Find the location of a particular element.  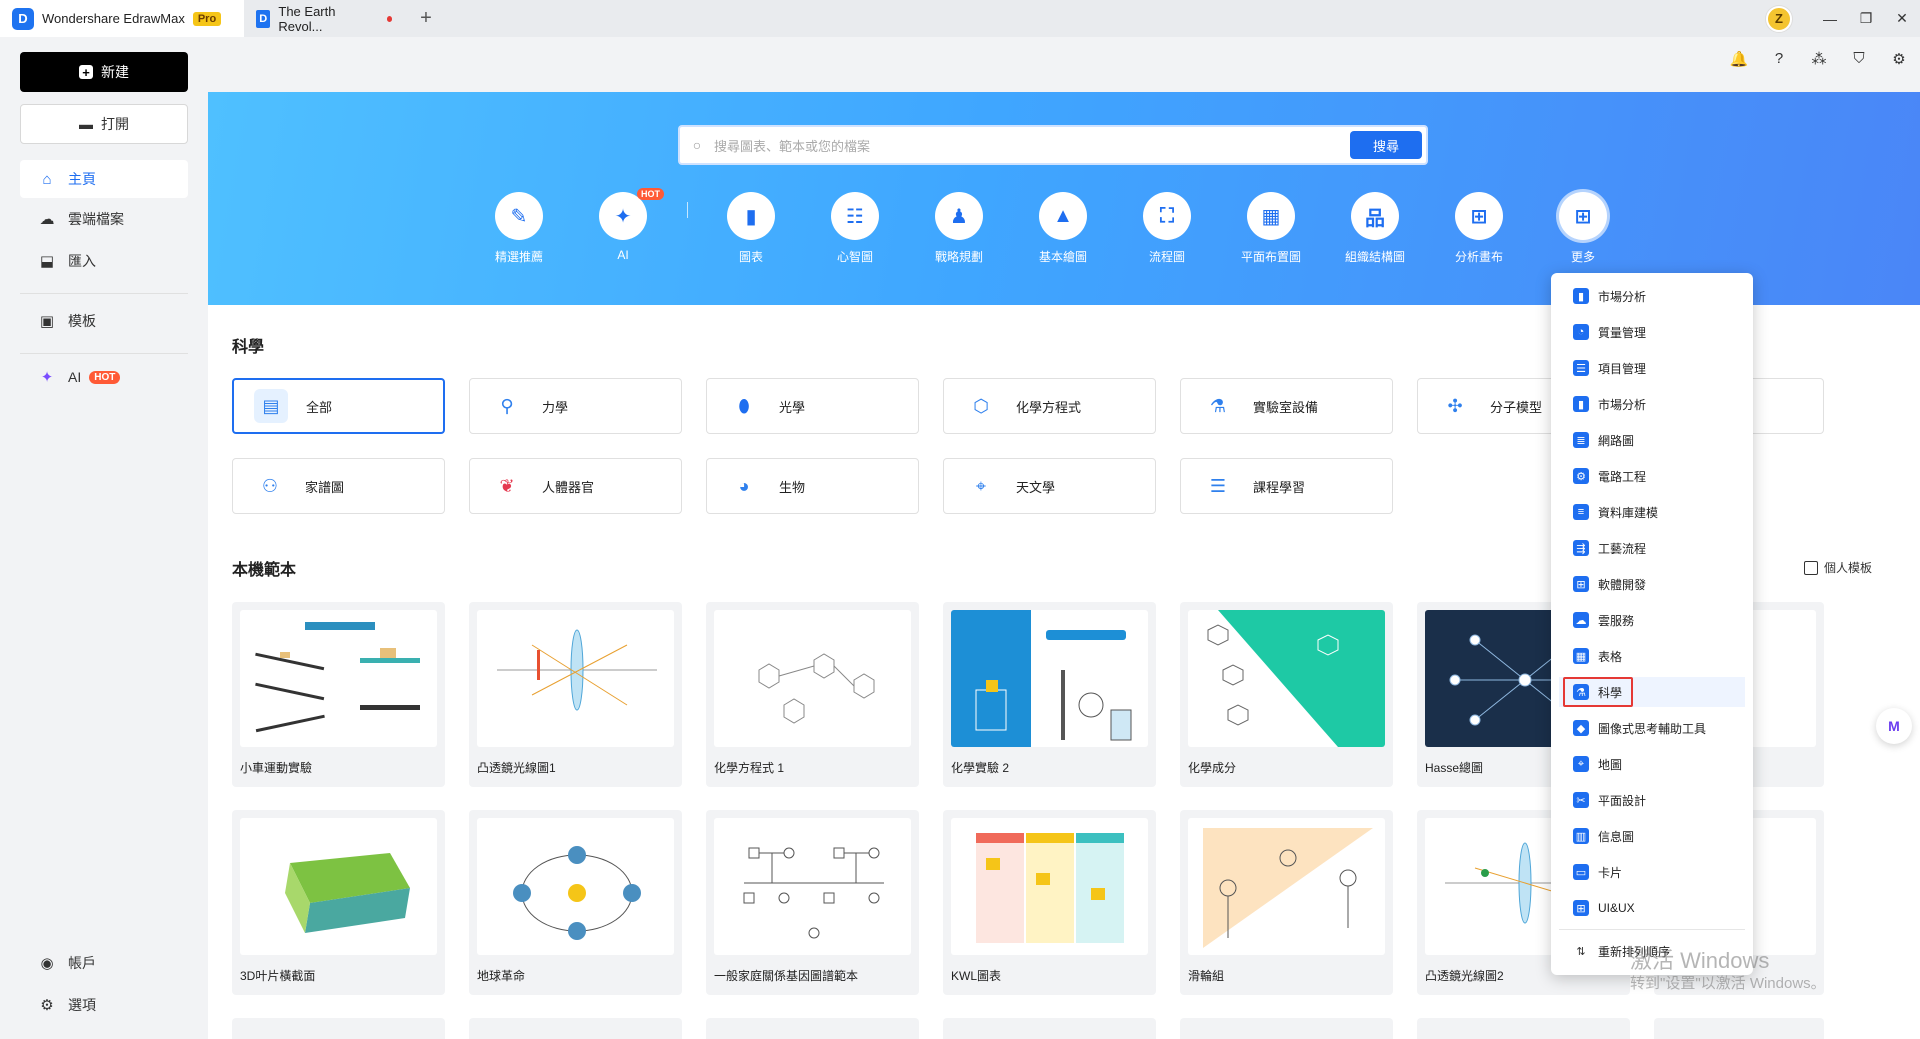

template-card: 小車運動實驗 is located at coordinates (338, 694).